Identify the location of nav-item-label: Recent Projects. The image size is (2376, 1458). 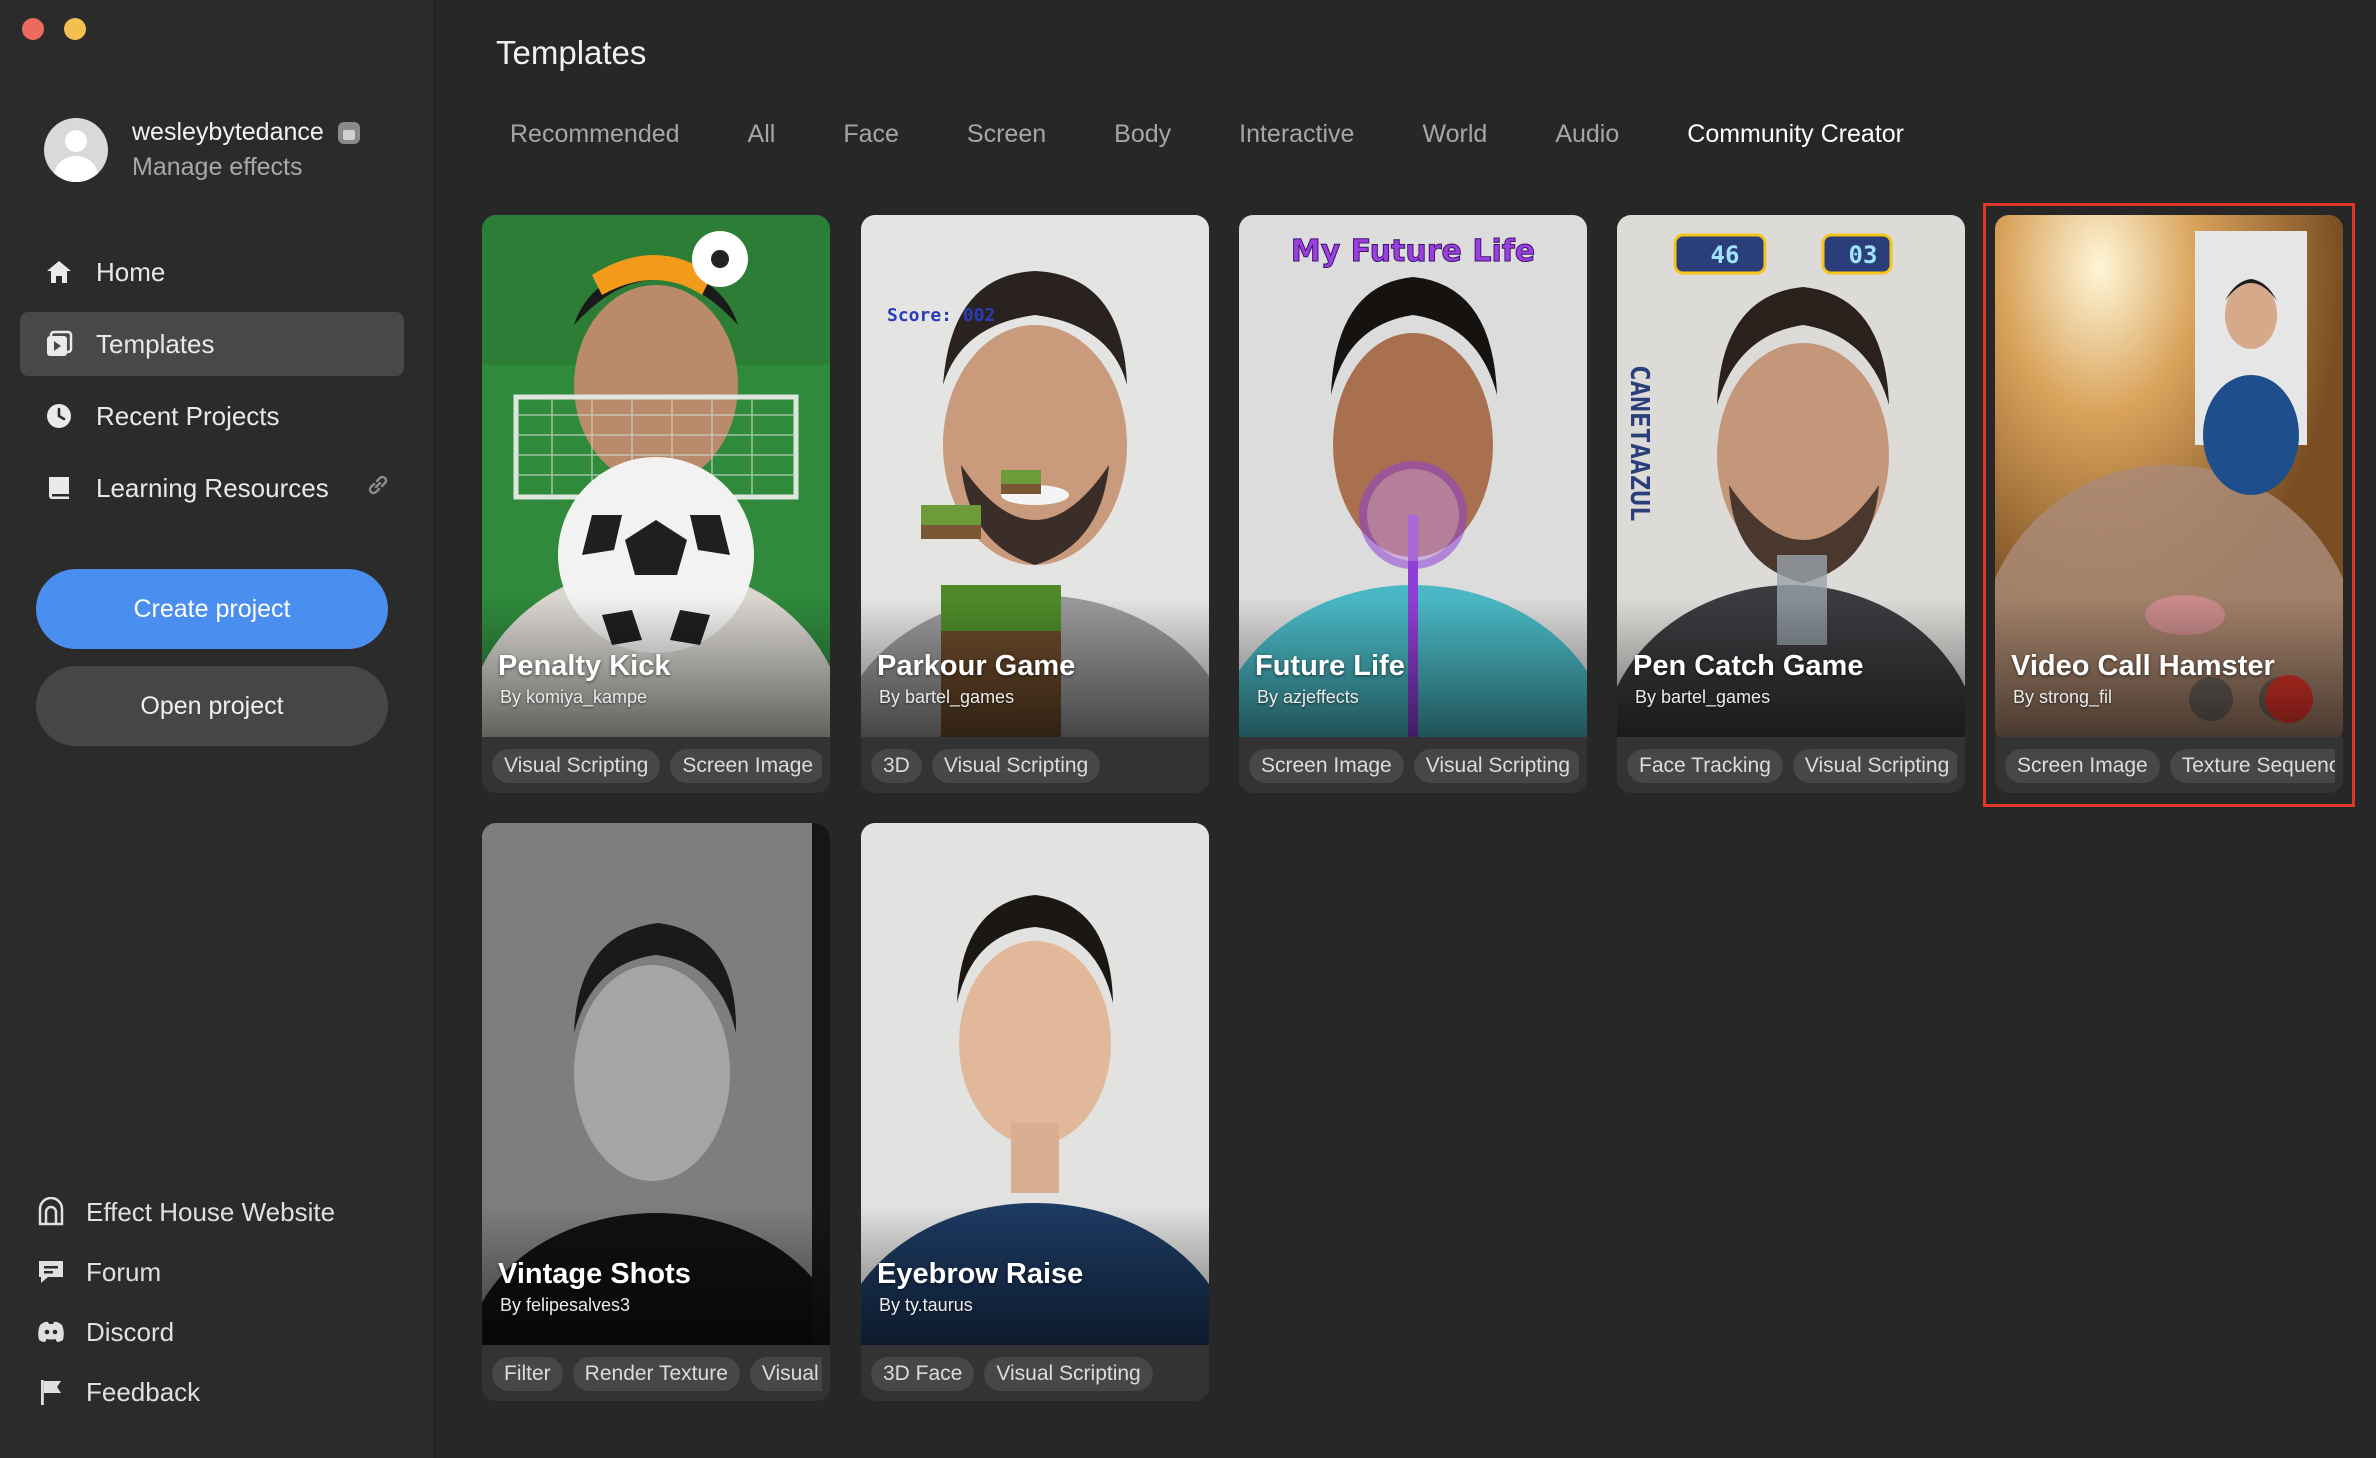
(188, 415).